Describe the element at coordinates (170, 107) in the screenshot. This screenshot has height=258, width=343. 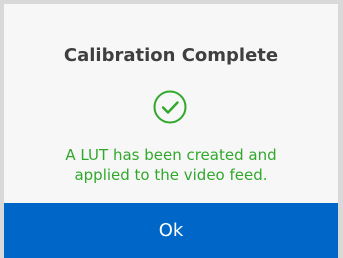
I see `check-circle-icon` at that location.